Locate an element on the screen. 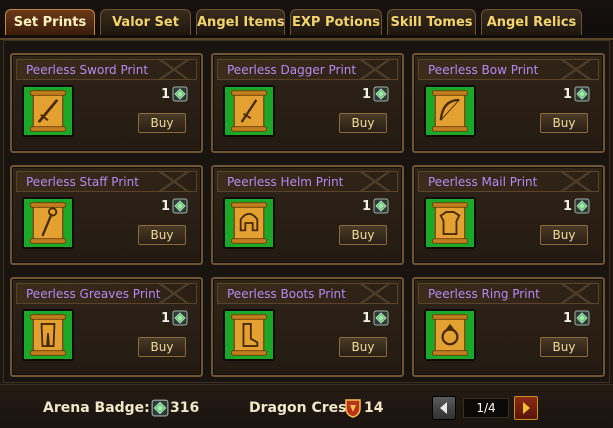  item-name: Peerless Sword Print is located at coordinates (87, 70).